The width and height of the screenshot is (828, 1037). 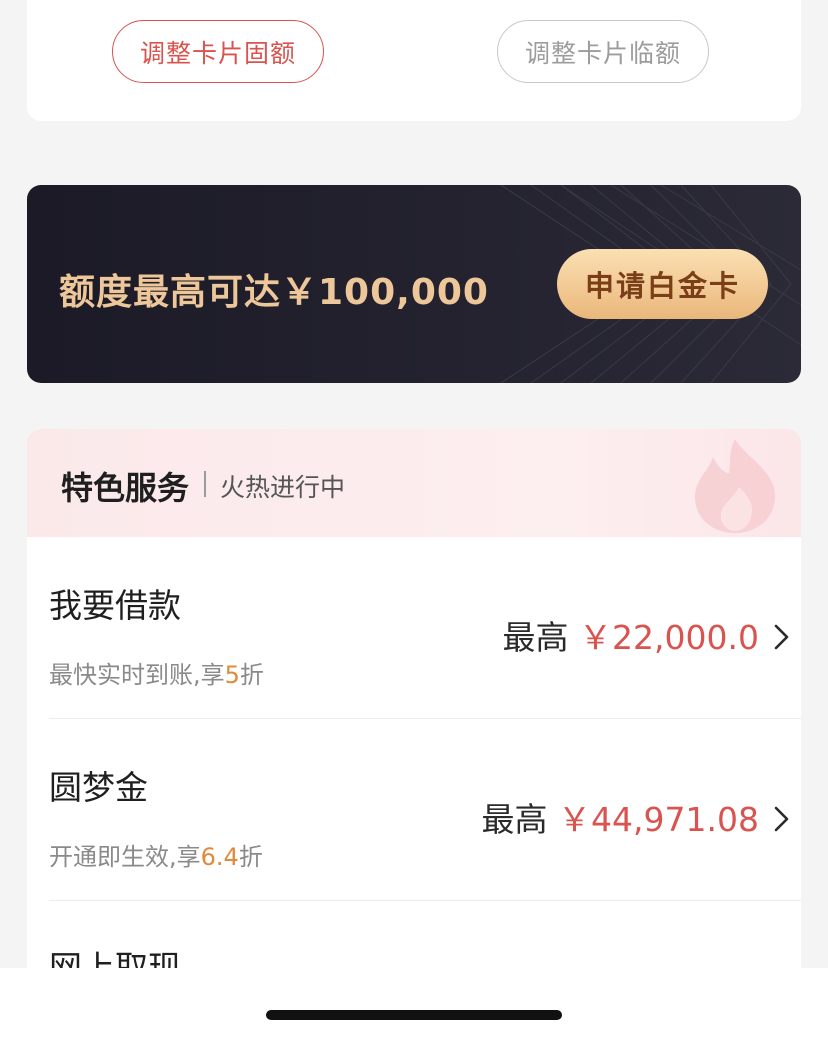 I want to click on header-divider, so click(x=205, y=484).